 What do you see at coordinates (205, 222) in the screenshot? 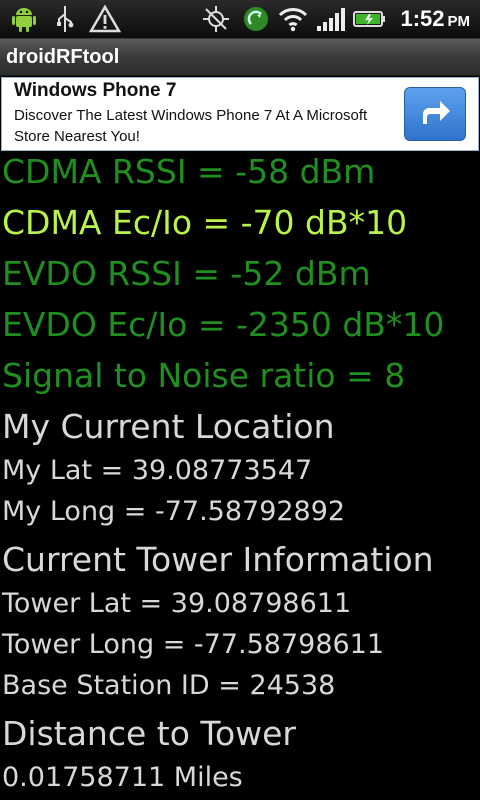
I see `cdma-ecio-reading: CDMA Ec/Io = -70 dB*10` at bounding box center [205, 222].